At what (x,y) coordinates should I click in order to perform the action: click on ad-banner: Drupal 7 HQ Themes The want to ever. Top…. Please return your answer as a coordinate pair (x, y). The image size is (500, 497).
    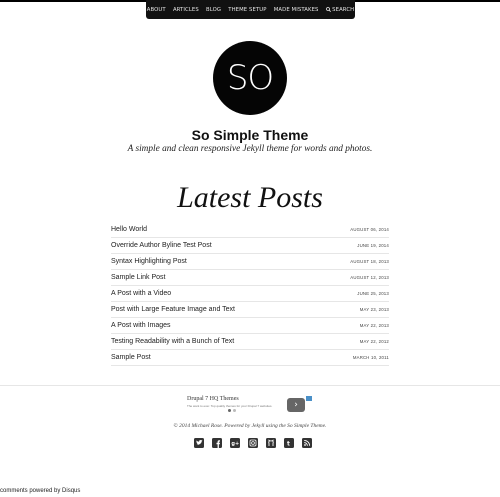
    Looking at the image, I should click on (250, 405).